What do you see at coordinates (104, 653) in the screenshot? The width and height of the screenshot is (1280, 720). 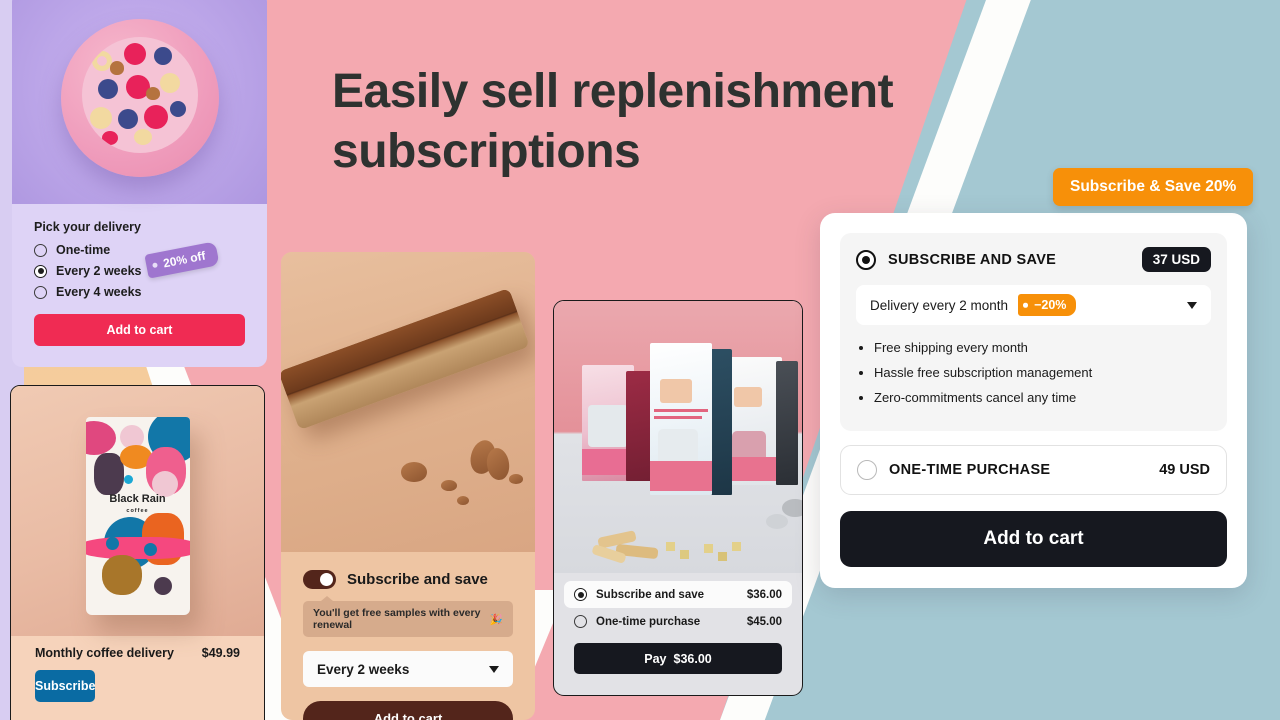 I see `coffee-product-name: Monthly coffee delivery` at bounding box center [104, 653].